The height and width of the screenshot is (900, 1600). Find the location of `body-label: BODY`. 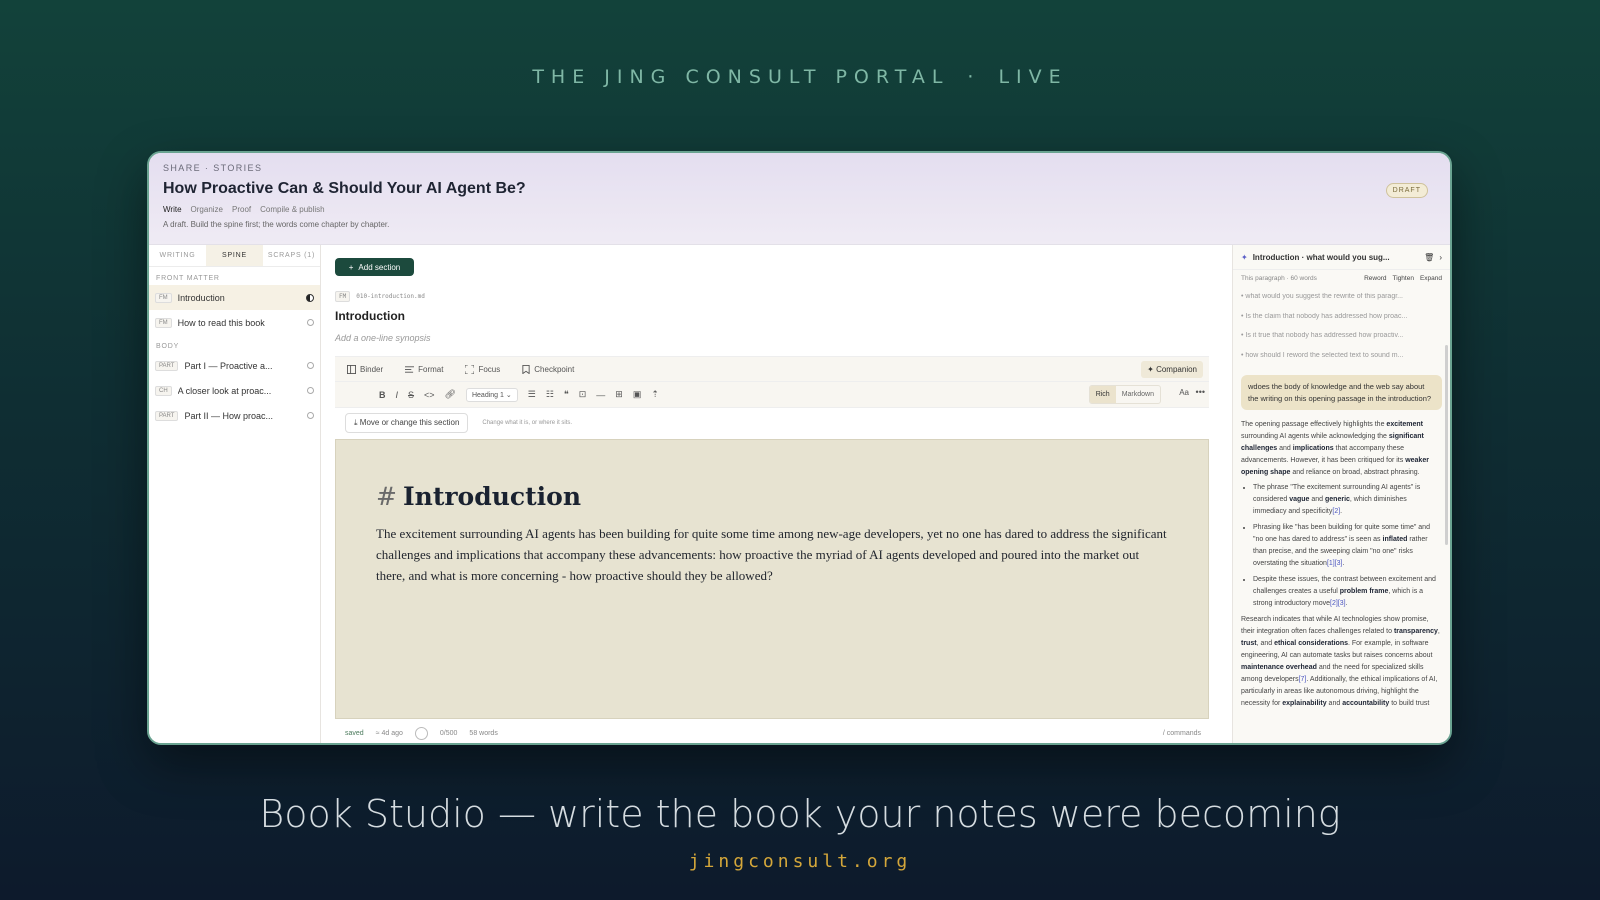

body-label: BODY is located at coordinates (168, 346).